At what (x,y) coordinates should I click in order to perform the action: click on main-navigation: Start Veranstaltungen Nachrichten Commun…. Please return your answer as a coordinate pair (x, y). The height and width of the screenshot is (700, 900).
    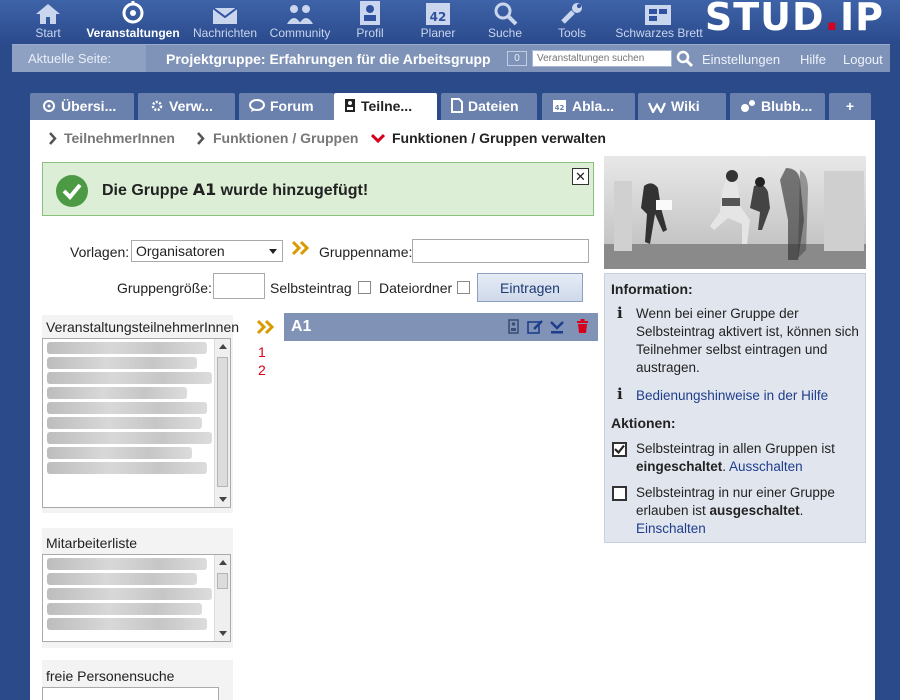
    Looking at the image, I should click on (450, 22).